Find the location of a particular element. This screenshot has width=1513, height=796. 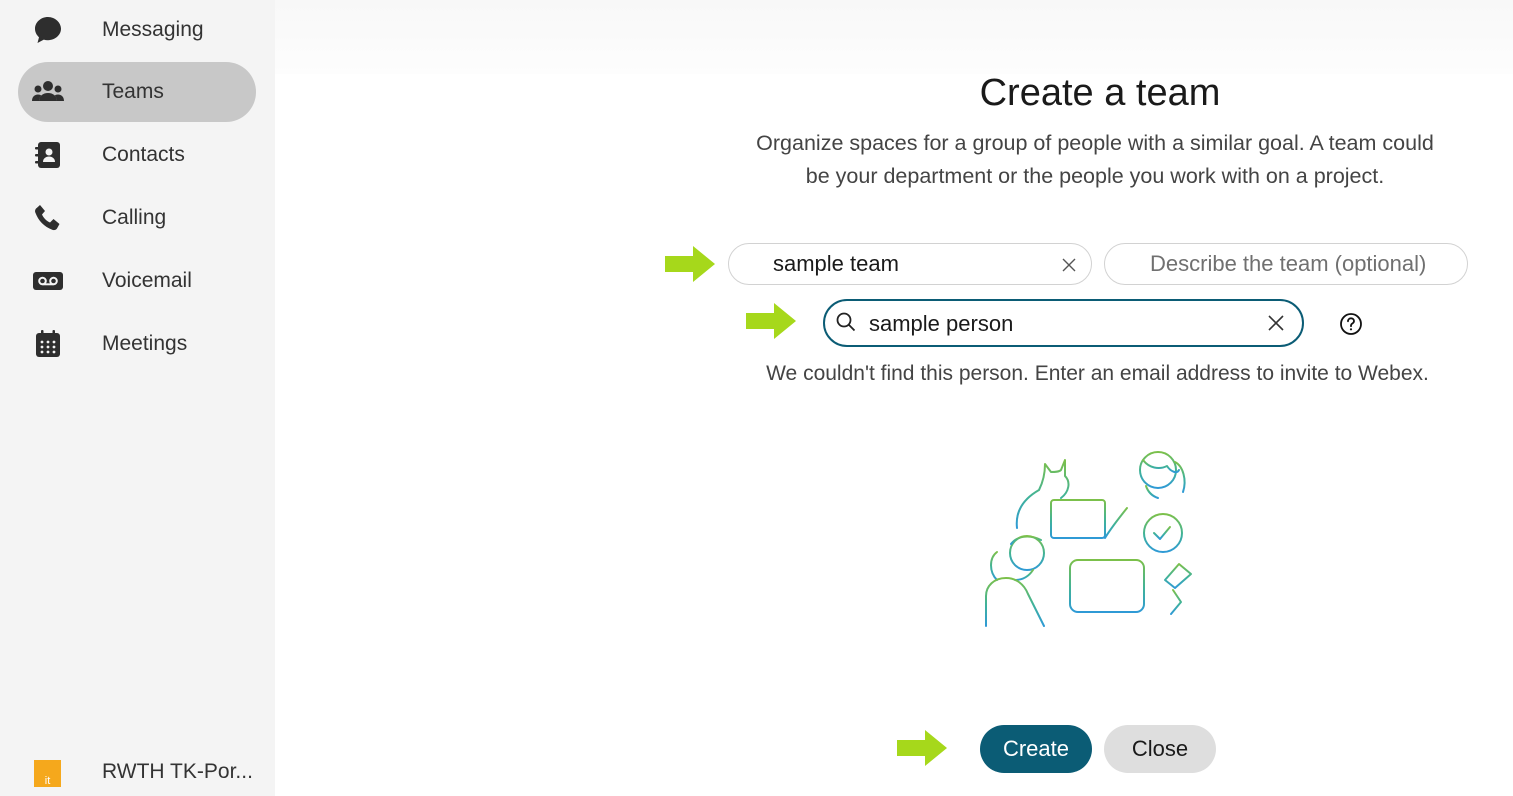

sidebar-item-contacts: Contacts is located at coordinates (137, 155).